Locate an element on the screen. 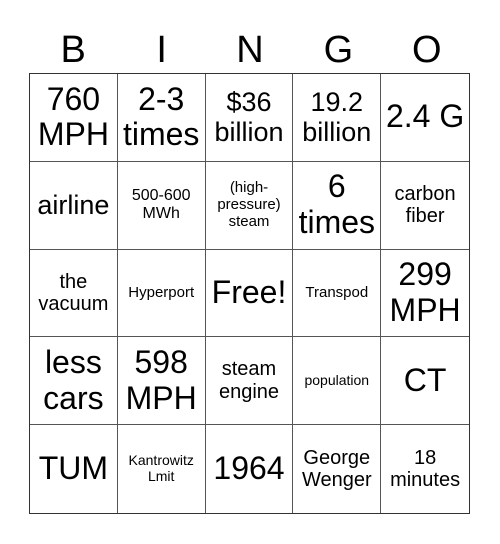  bingo-cell-text: $36 billion is located at coordinates (249, 117).